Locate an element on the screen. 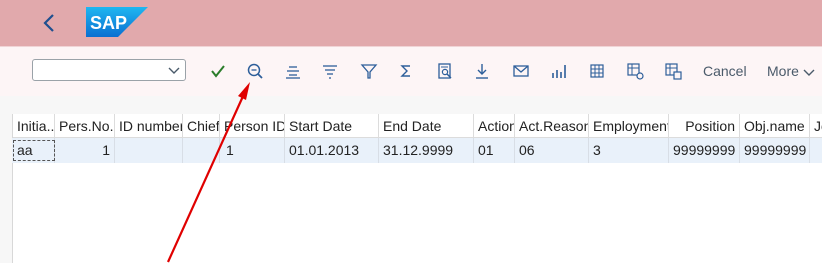  sort-button is located at coordinates (330, 71).